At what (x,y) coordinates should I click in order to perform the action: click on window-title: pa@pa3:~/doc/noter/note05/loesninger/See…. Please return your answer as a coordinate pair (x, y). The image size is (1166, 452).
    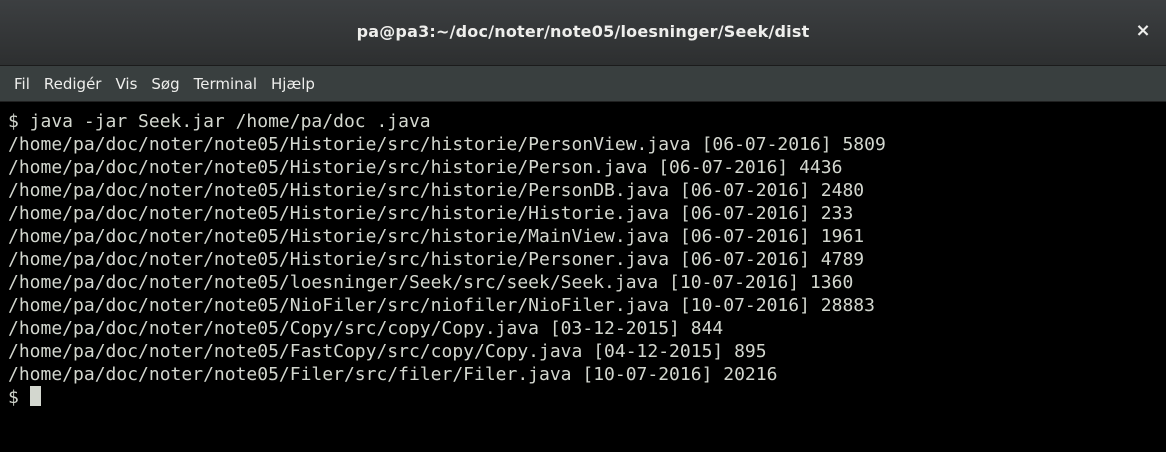
    Looking at the image, I should click on (583, 31).